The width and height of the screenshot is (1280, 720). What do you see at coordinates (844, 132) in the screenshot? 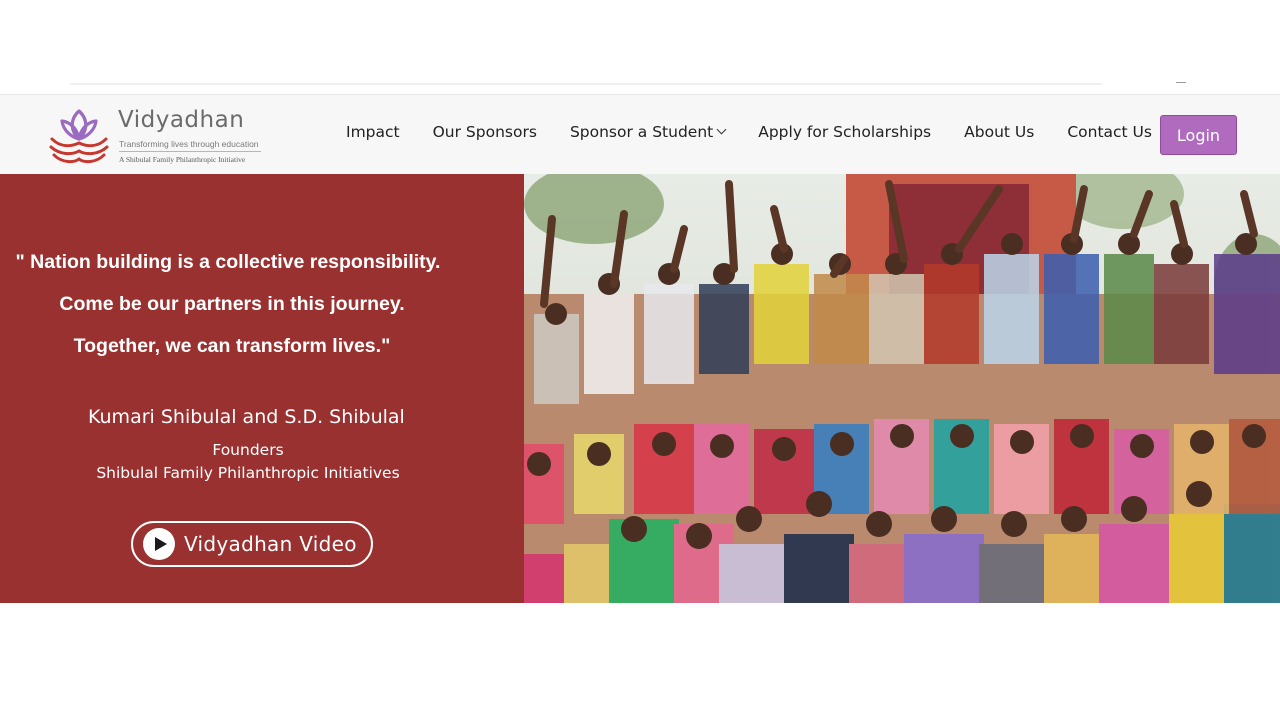
I see `nav-apply-for-scholarships: Apply for Scholarships` at bounding box center [844, 132].